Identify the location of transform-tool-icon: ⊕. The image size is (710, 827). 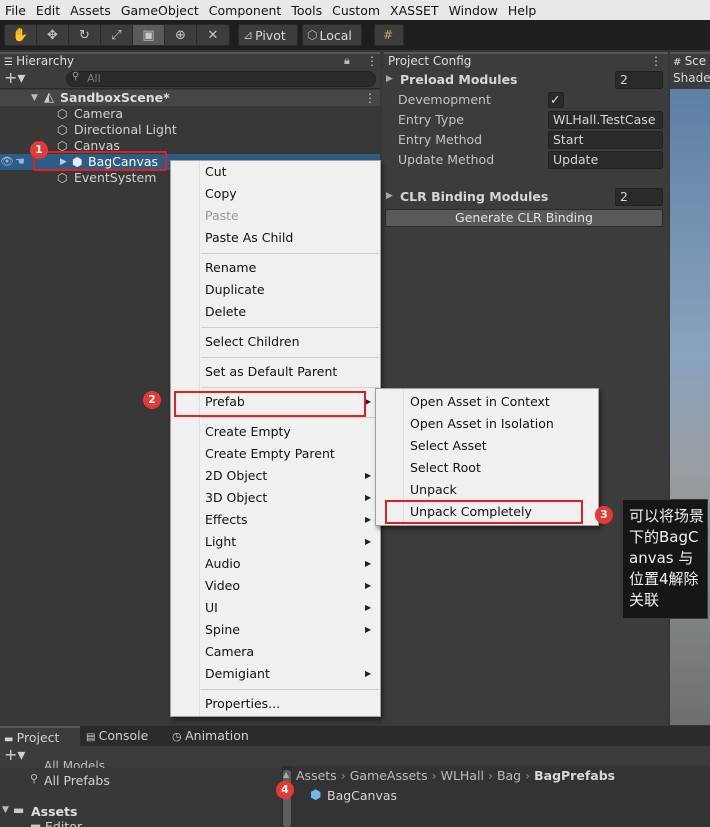
(181, 35).